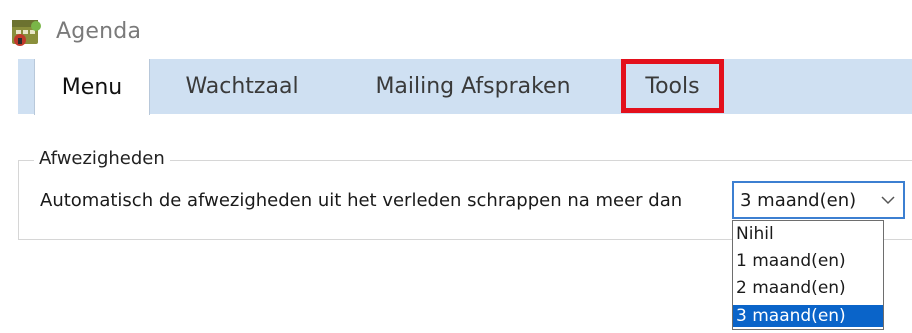  I want to click on tab-mailing-afspraken: Mailing Afspraken, so click(473, 86).